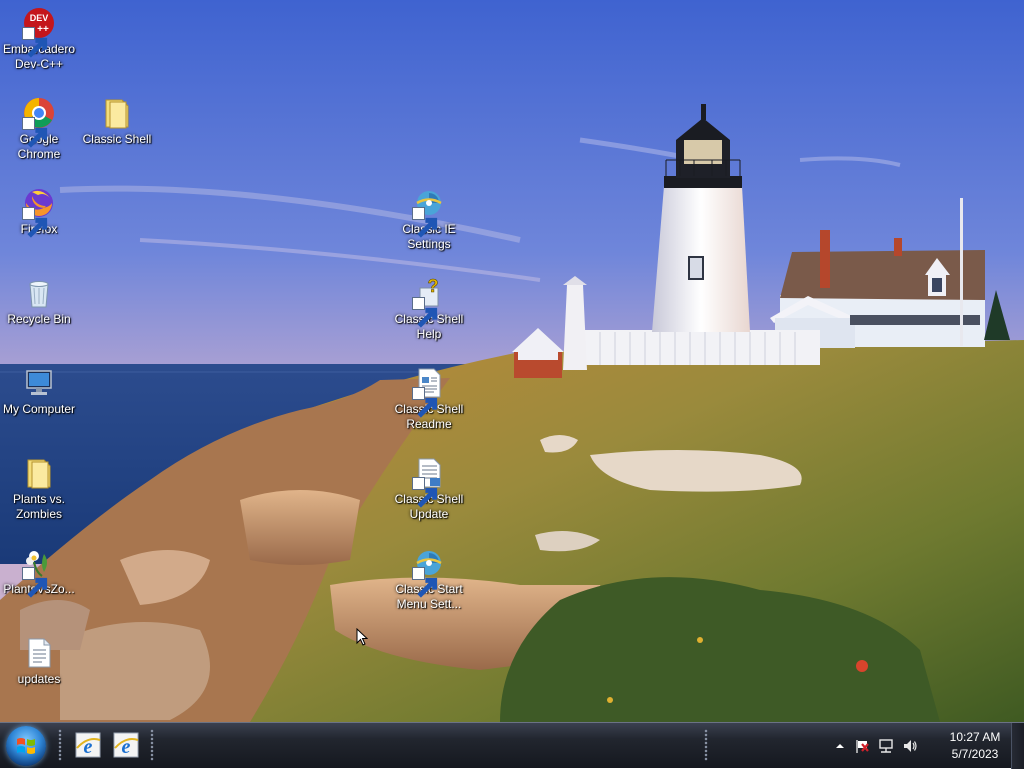 Image resolution: width=1024 pixels, height=769 pixels. I want to click on taskbar-internet-explorer-button: e, so click(88, 745).